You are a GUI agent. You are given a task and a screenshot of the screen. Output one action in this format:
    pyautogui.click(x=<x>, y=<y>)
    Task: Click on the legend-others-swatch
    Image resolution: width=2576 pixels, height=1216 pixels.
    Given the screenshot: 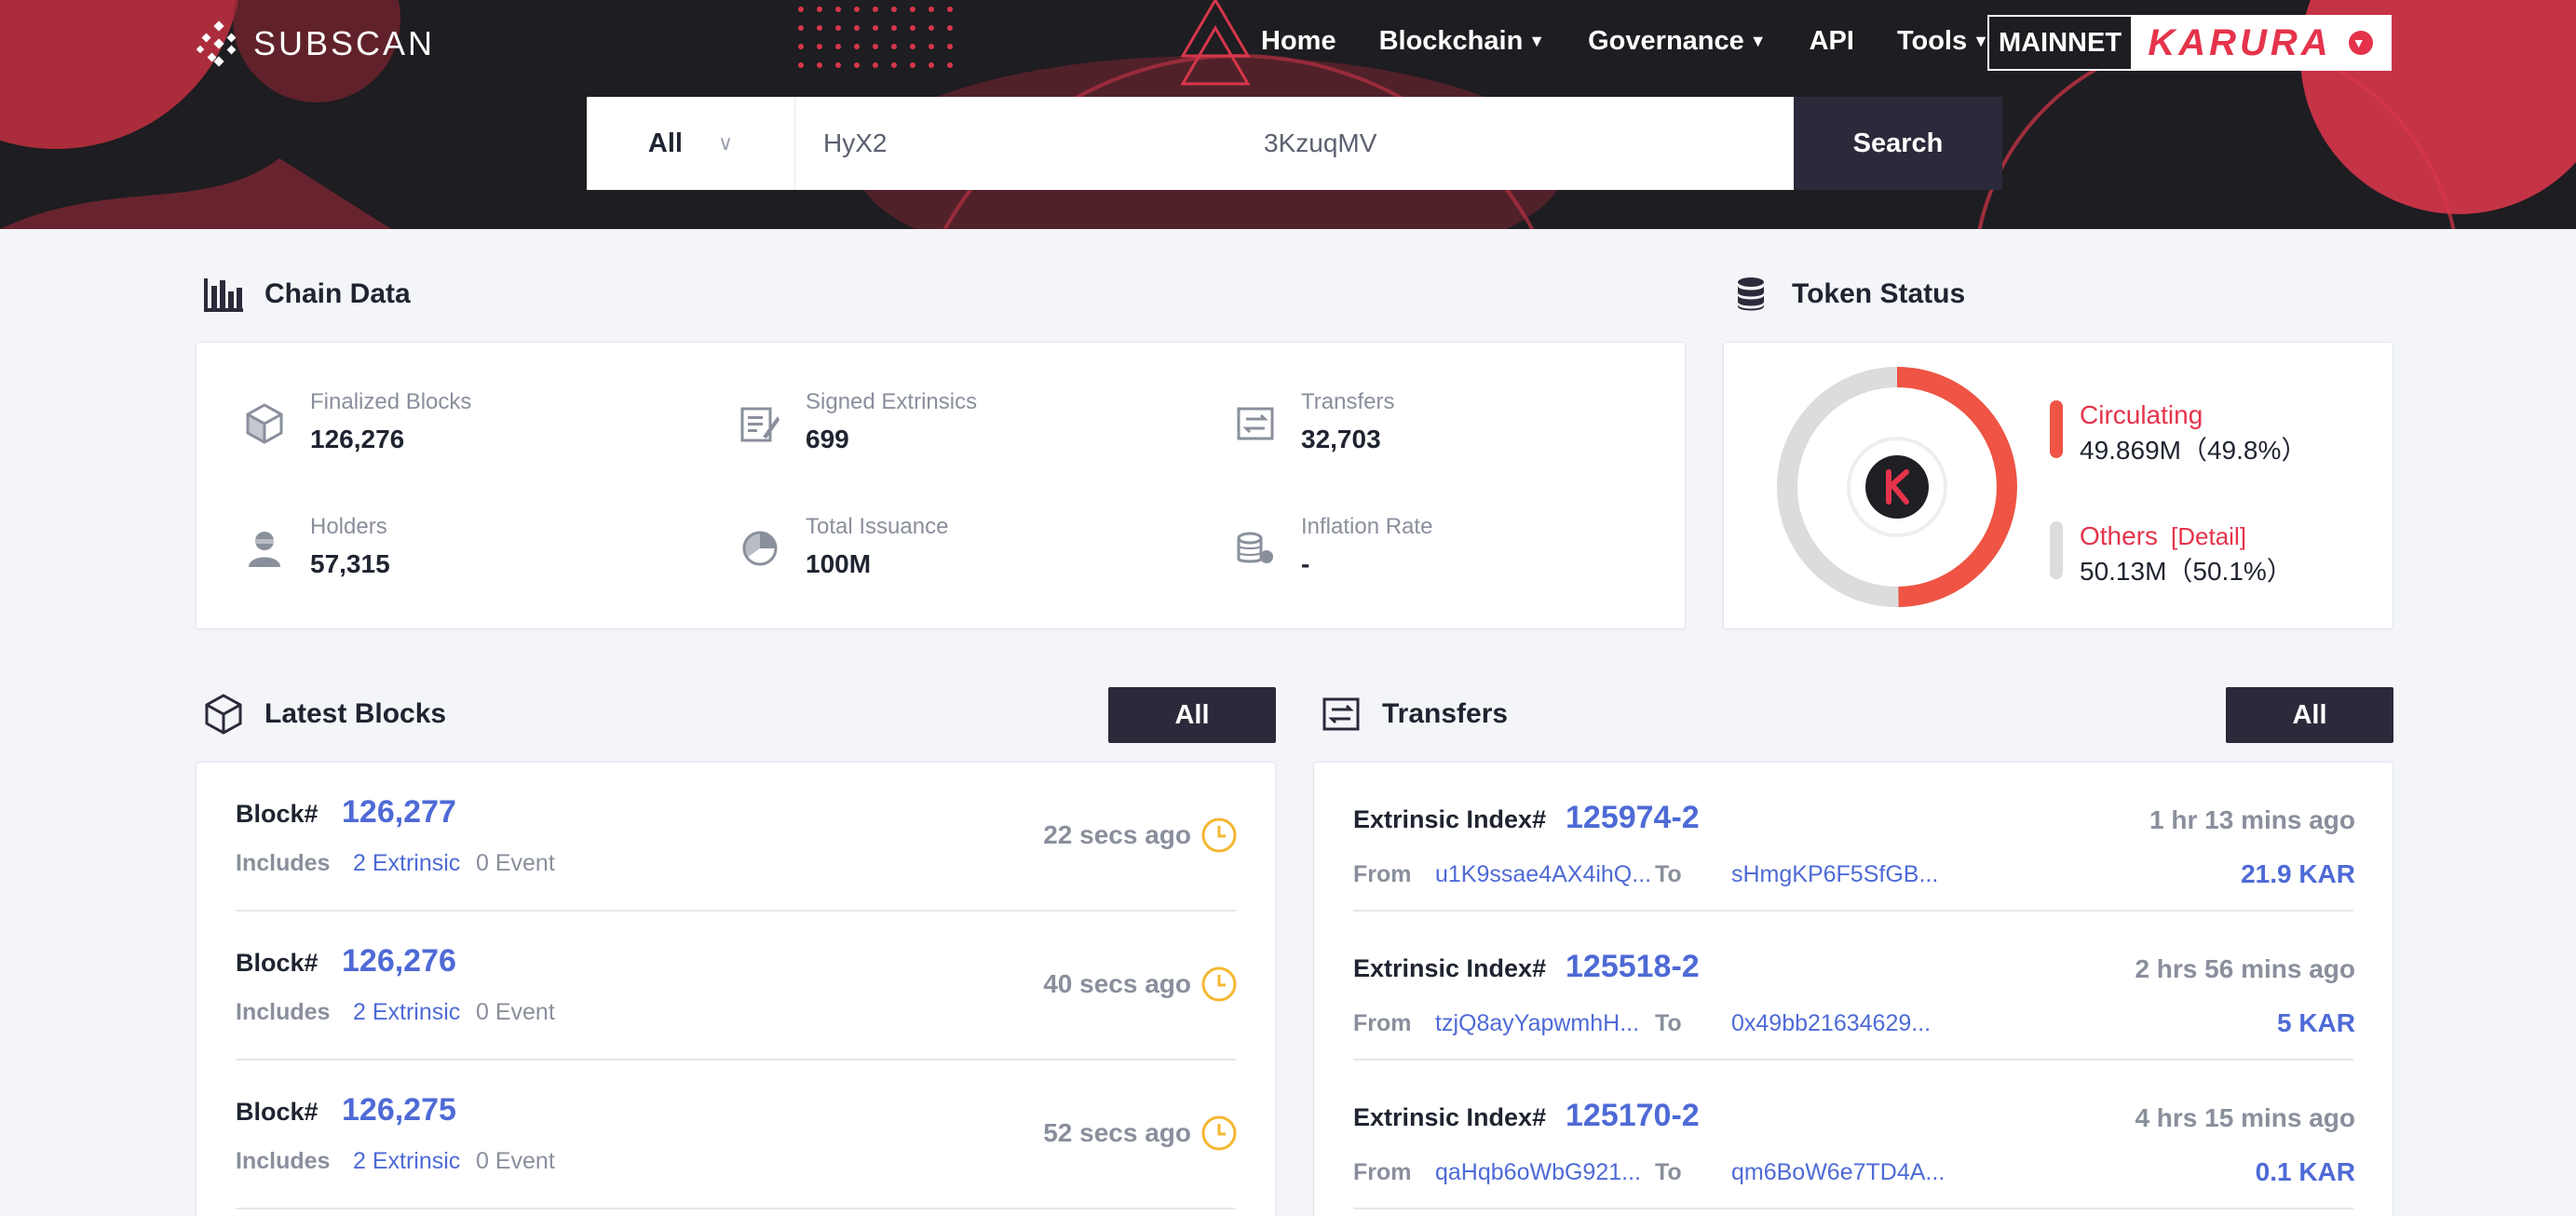 What is the action you would take?
    pyautogui.click(x=2056, y=550)
    